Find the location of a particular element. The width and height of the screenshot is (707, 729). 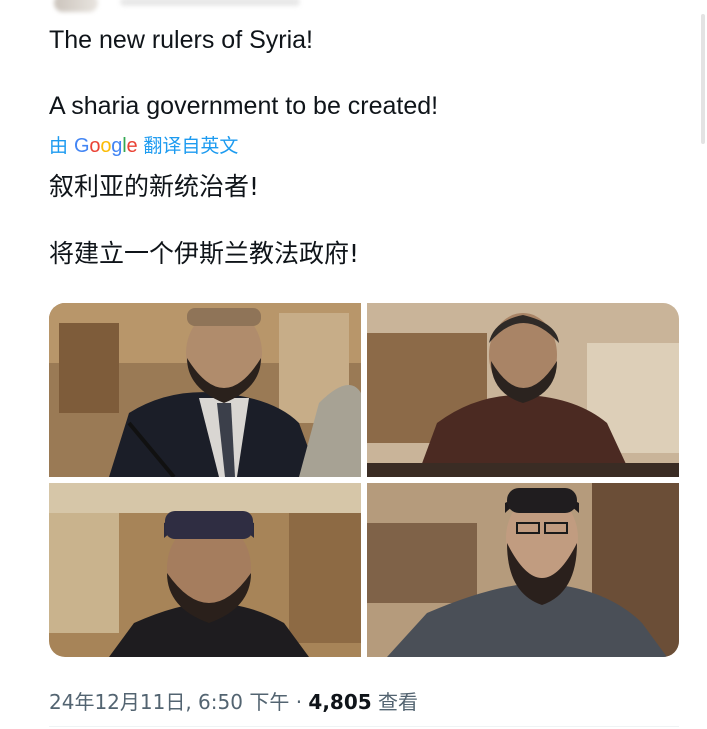

translation-suffix: 翻译自英文 is located at coordinates (191, 146).